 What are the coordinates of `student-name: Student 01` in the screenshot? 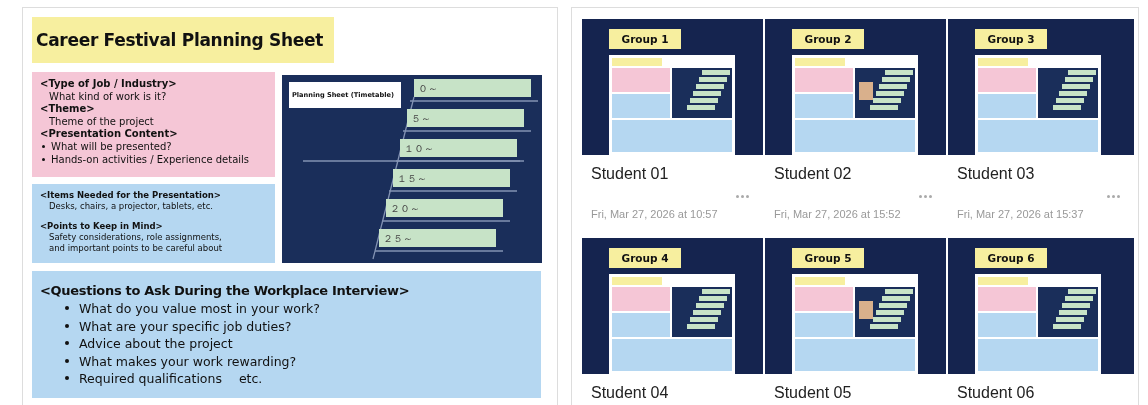 It's located at (630, 174).